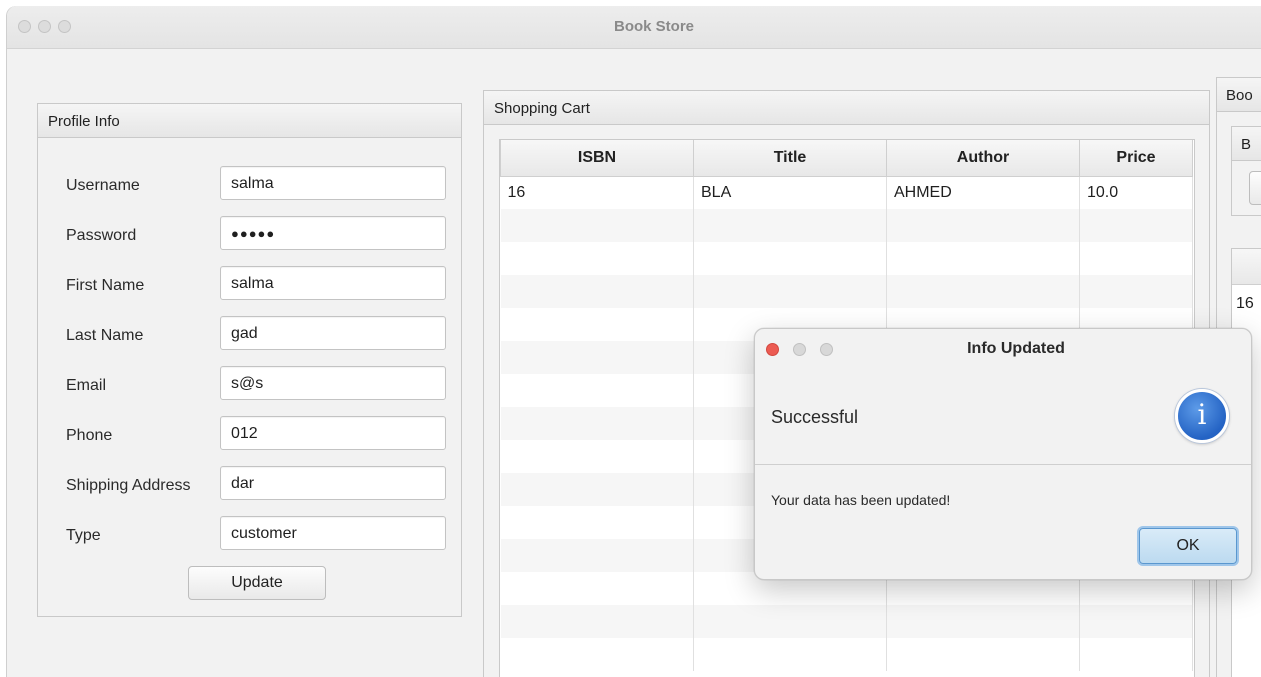  Describe the element at coordinates (333, 383) in the screenshot. I see `email-field: s@s` at that location.